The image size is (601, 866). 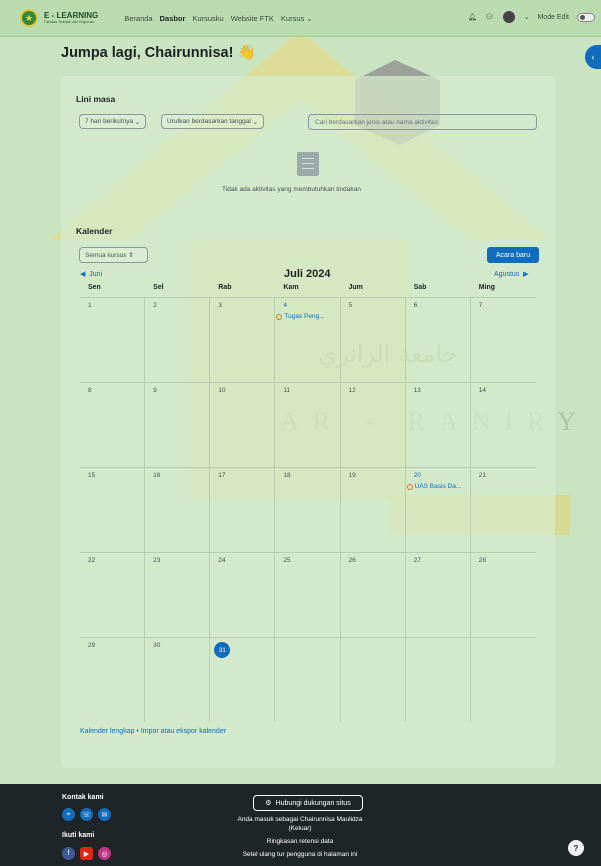 I want to click on location-icon: ⌖, so click(x=68, y=814).